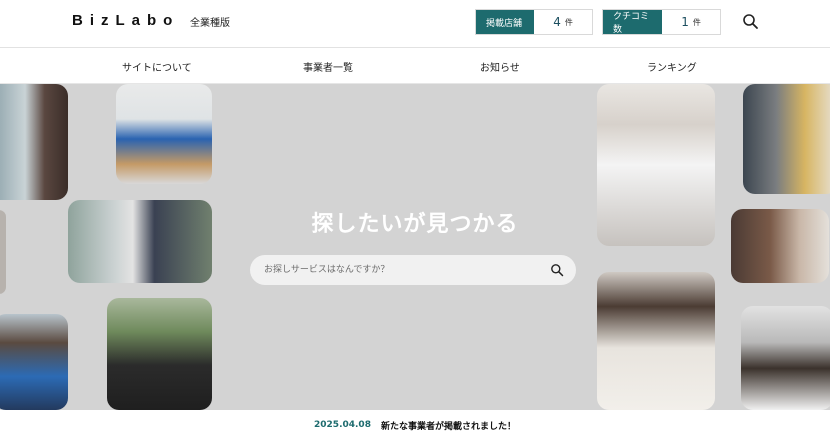  Describe the element at coordinates (34, 362) in the screenshot. I see `photo-driver-man` at that location.